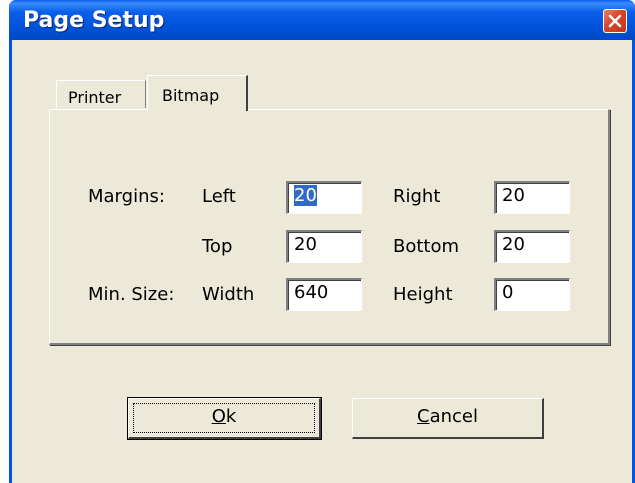  I want to click on right-margin-input: 20, so click(532, 197).